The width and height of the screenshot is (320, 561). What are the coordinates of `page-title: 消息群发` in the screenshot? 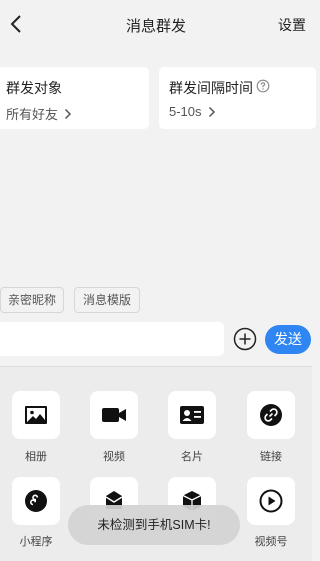 It's located at (155, 26).